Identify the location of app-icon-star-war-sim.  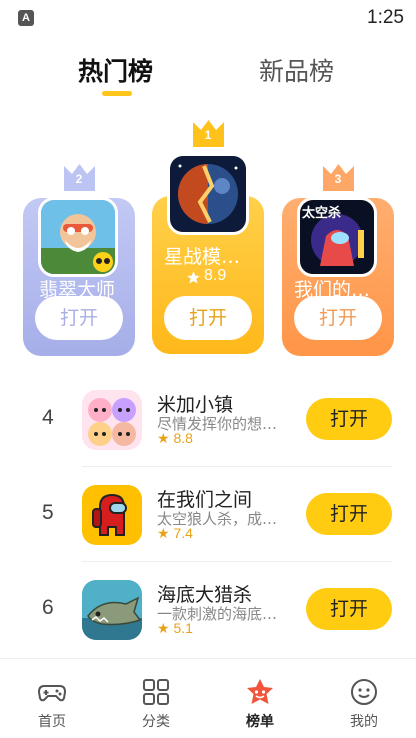
(208, 194).